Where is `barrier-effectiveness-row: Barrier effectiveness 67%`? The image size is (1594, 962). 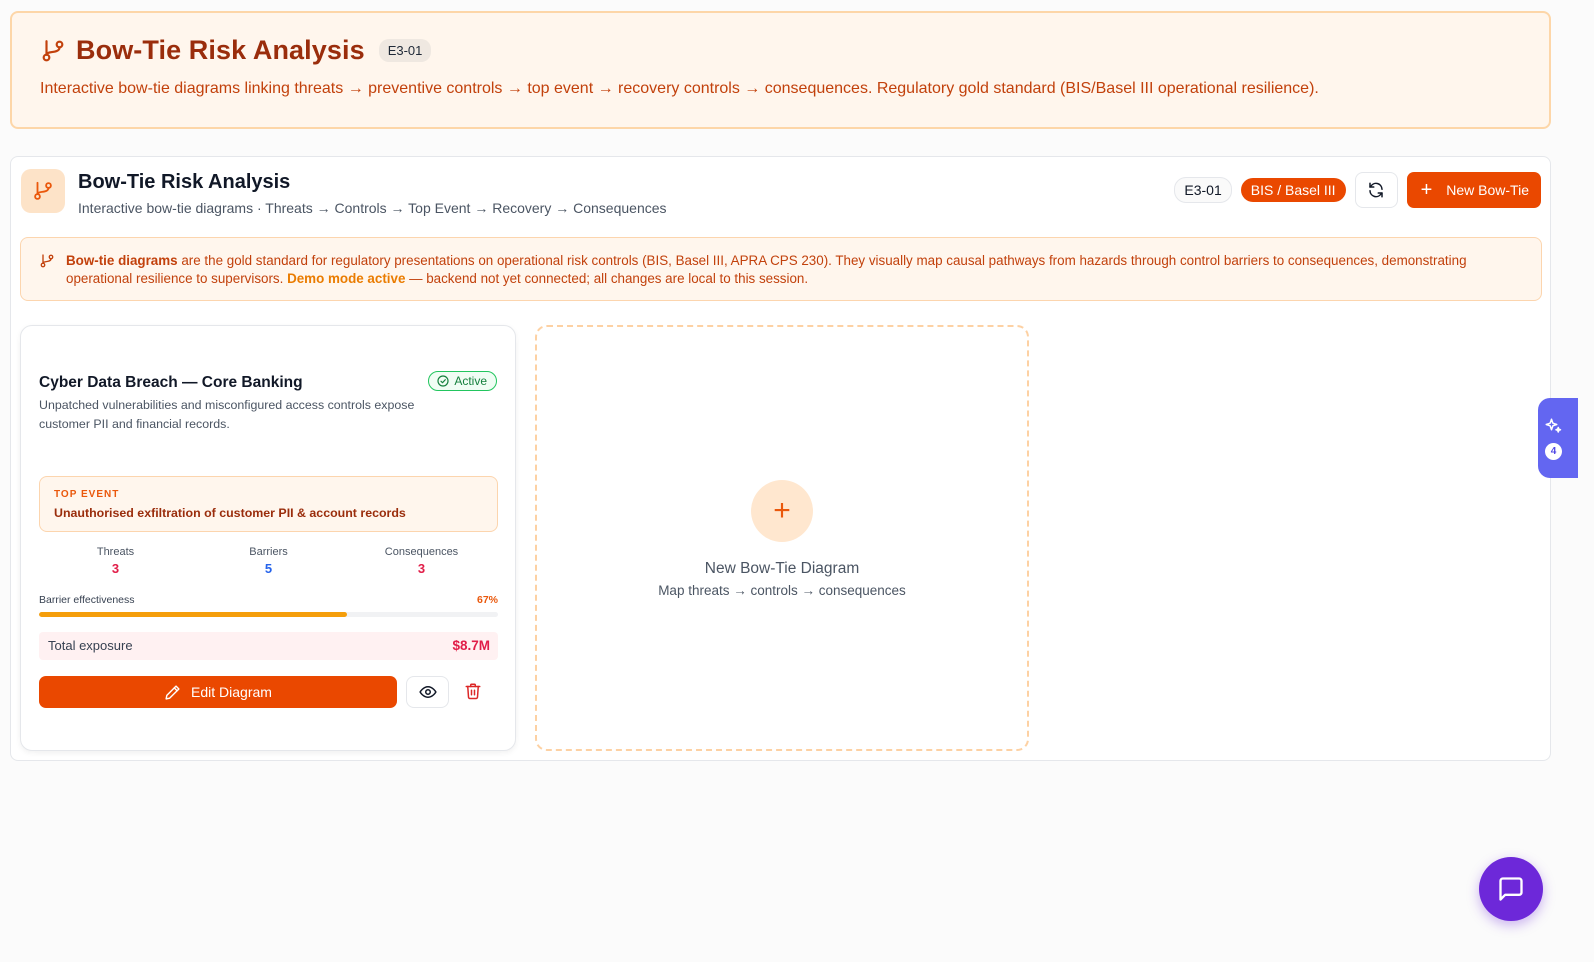
barrier-effectiveness-row: Barrier effectiveness 67% is located at coordinates (268, 600).